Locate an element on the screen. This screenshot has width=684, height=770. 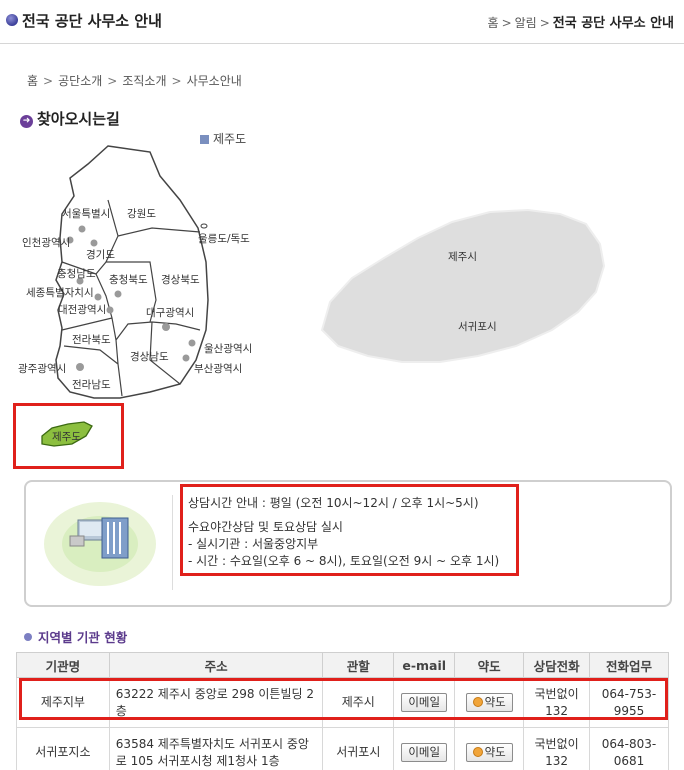
label-gyeongbuk: 경상북도 is located at coordinates (180, 279).